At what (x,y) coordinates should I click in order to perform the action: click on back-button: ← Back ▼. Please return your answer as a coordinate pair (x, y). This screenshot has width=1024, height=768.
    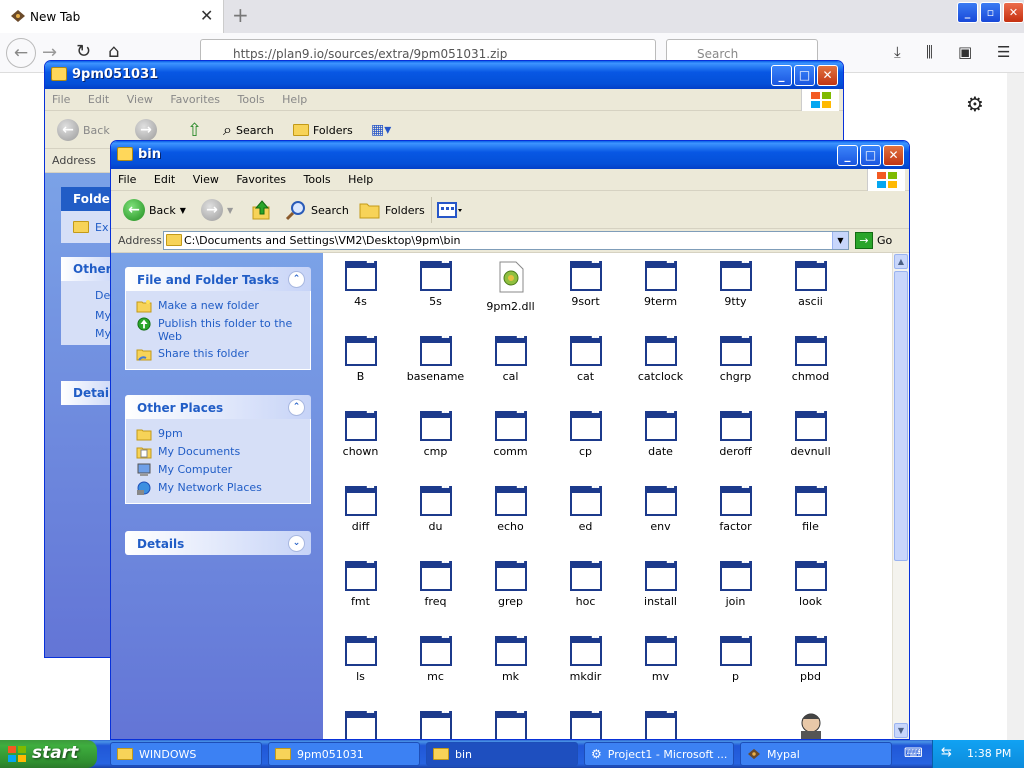
    Looking at the image, I should click on (154, 210).